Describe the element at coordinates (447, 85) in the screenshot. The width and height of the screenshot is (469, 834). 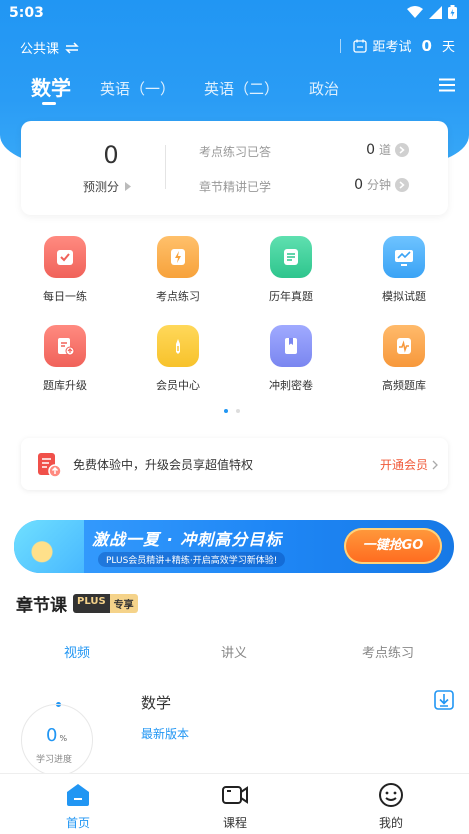
I see `menu-icon` at that location.